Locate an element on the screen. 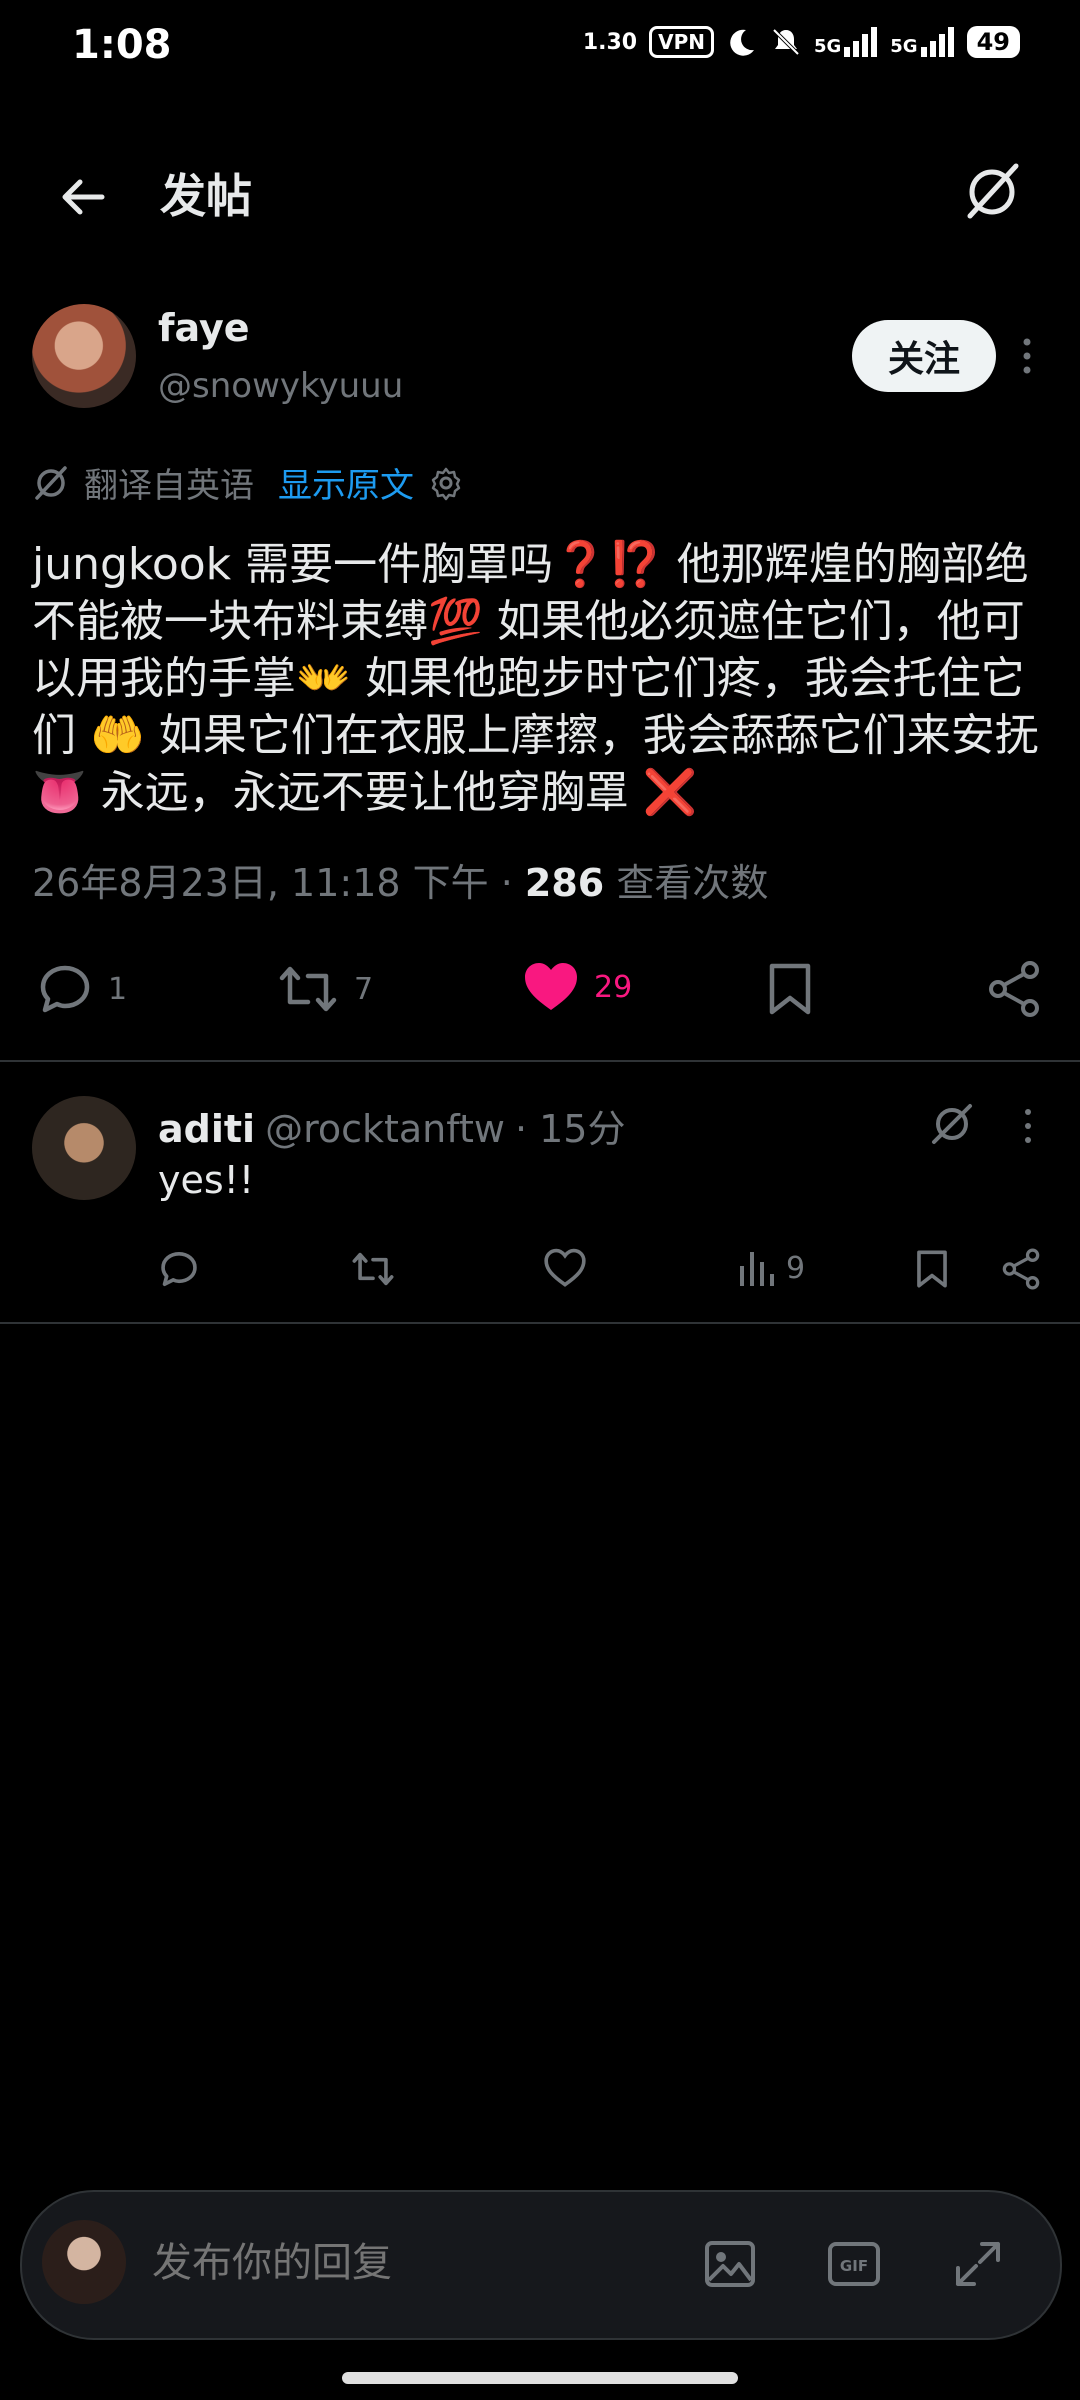  retweet-count: 7 is located at coordinates (364, 989).